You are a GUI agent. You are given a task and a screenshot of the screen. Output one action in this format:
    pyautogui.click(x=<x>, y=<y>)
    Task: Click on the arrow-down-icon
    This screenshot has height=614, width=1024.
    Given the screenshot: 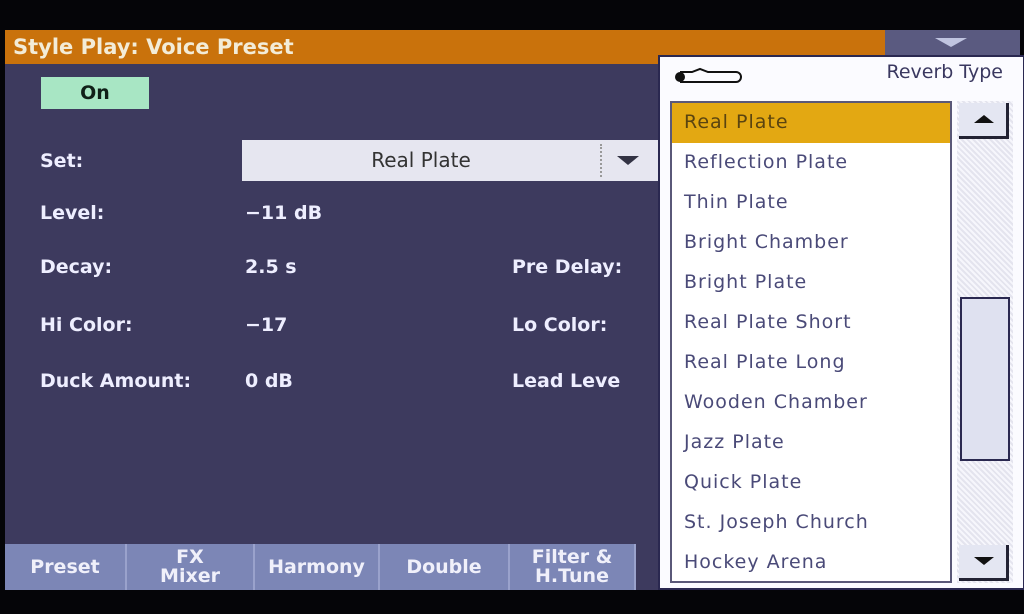 What is the action you would take?
    pyautogui.click(x=984, y=561)
    